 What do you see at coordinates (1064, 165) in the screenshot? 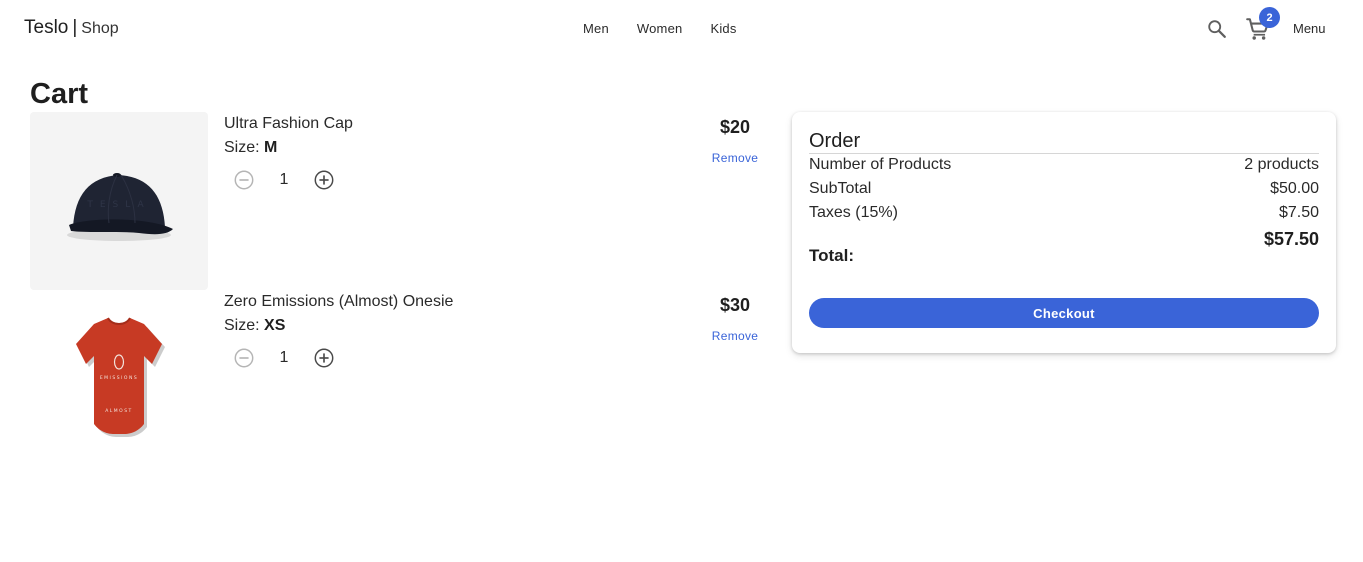
I see `order-row-product-count: Number of Products 2 products` at bounding box center [1064, 165].